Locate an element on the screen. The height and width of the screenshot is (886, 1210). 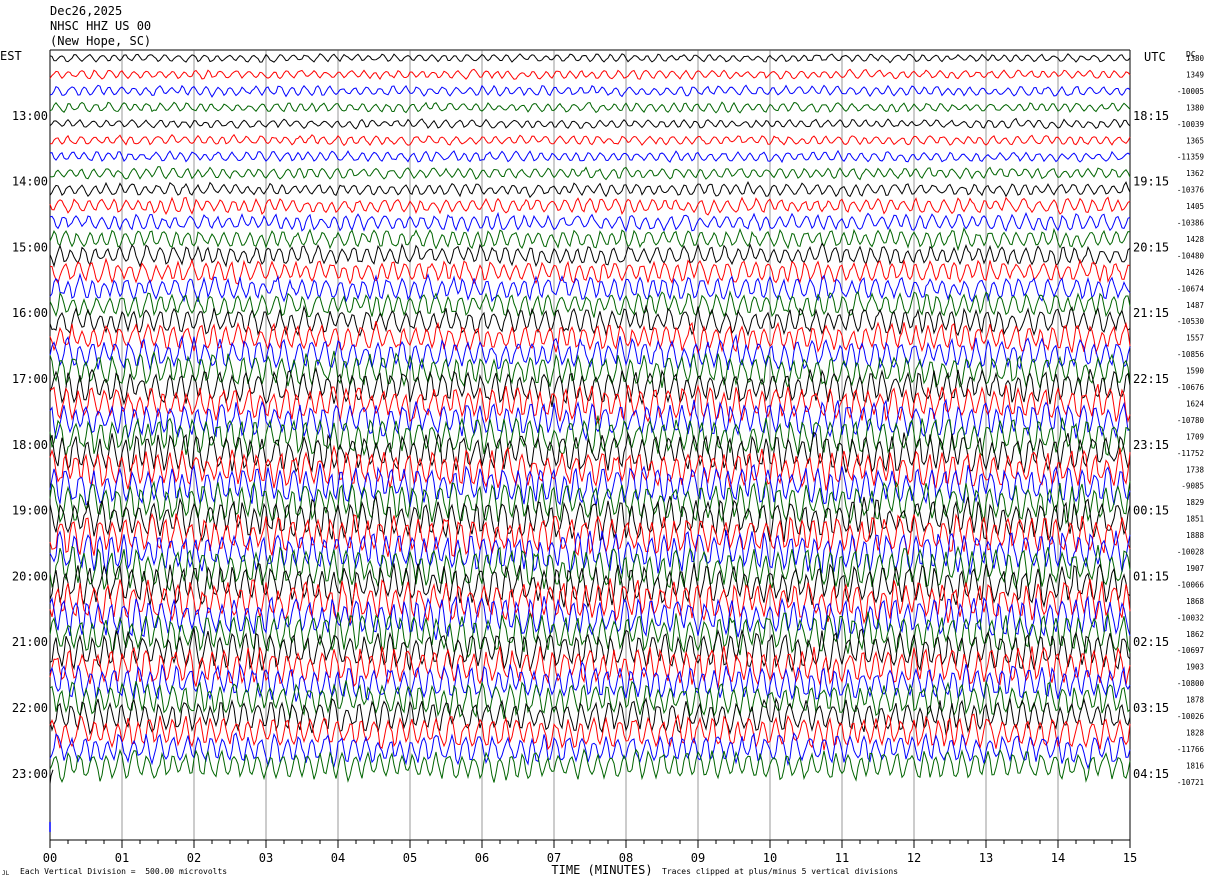
x-tick-label: 04 is located at coordinates (338, 858).